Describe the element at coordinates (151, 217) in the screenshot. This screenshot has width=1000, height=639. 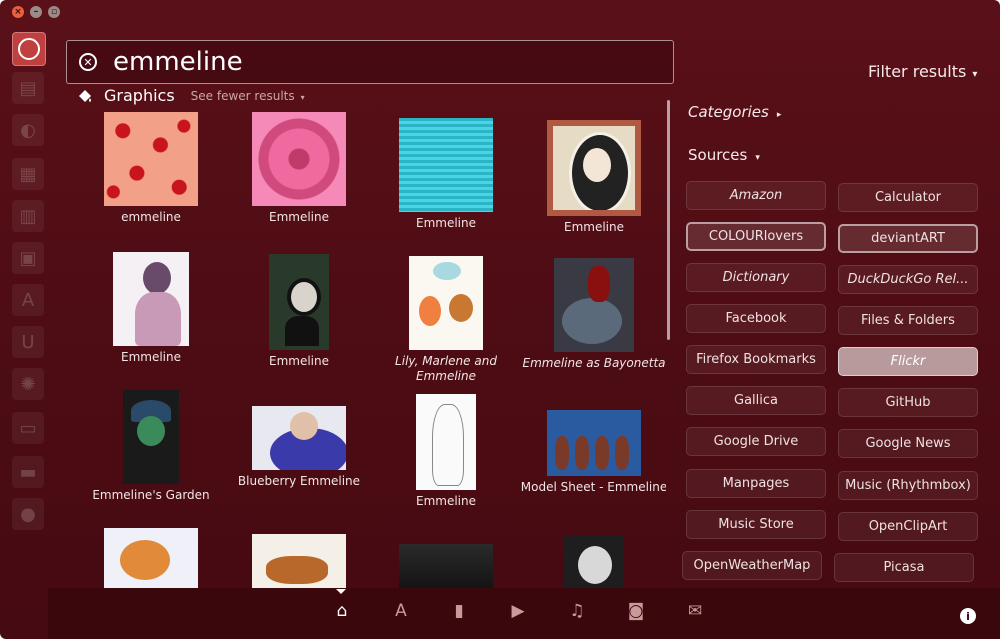
I see `result-caption: emmeline` at that location.